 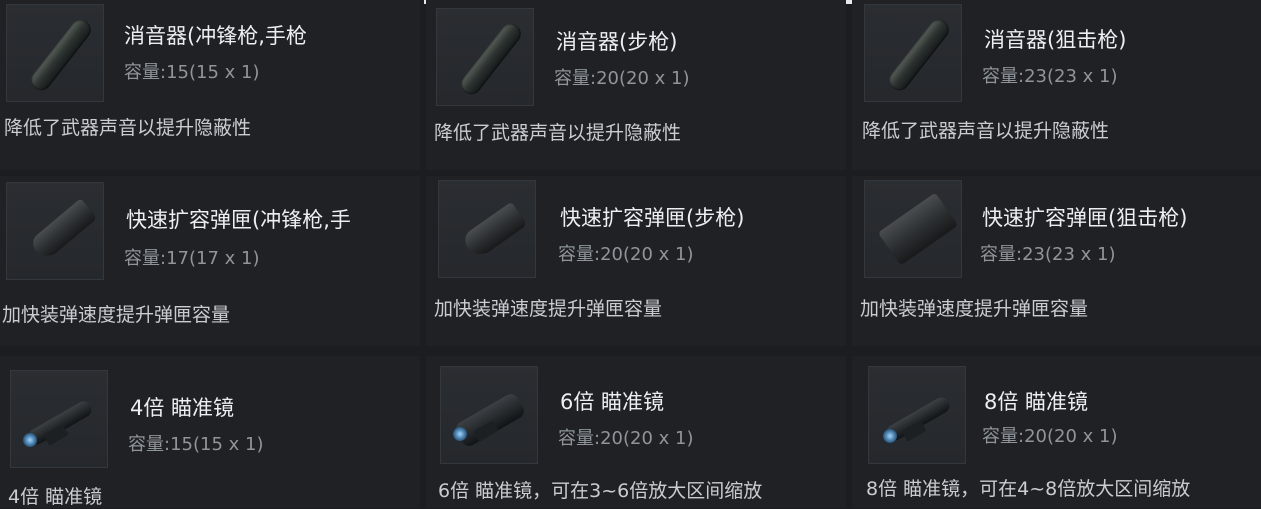 What do you see at coordinates (652, 218) in the screenshot?
I see `item-title: 快速扩容弹匣(步枪)` at bounding box center [652, 218].